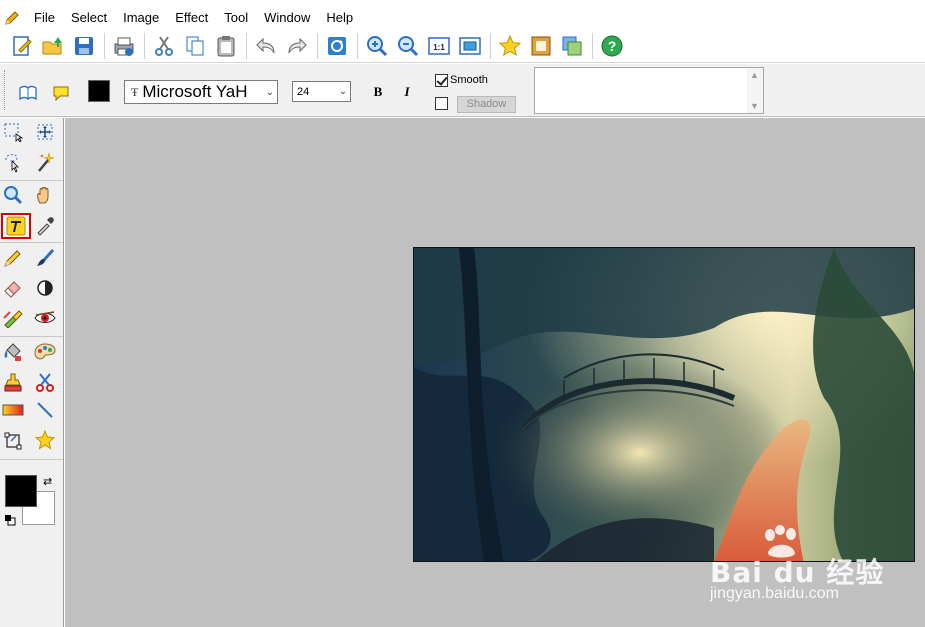  I want to click on contrast-icon, so click(45, 288).